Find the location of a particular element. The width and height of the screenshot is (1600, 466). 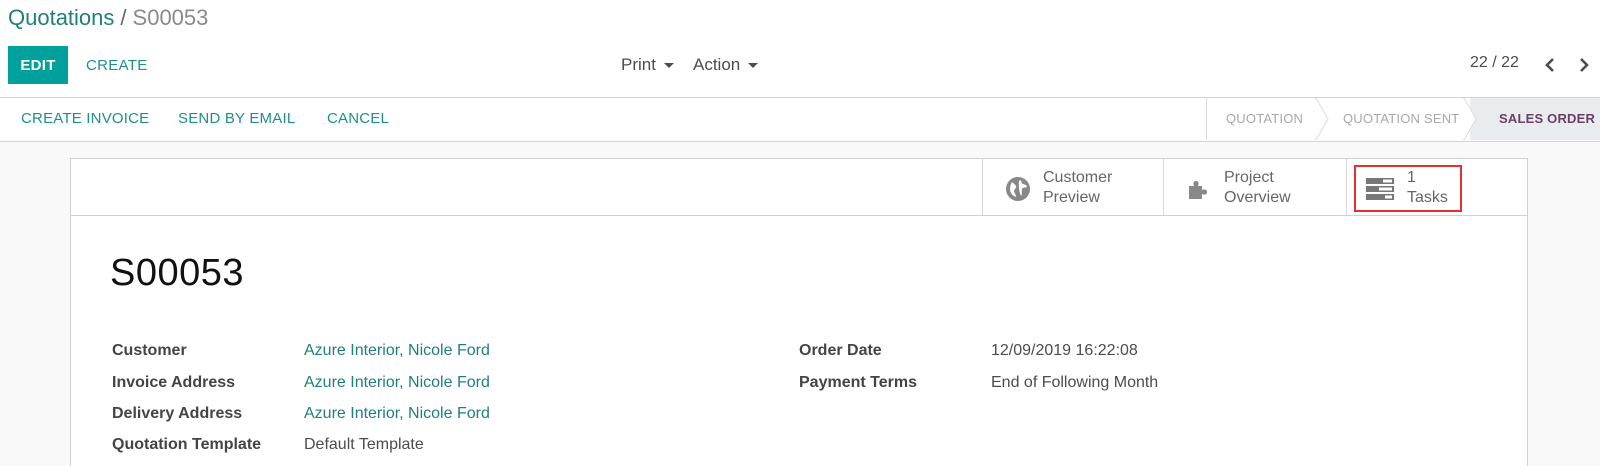

order-date-label: Order Date is located at coordinates (840, 350).